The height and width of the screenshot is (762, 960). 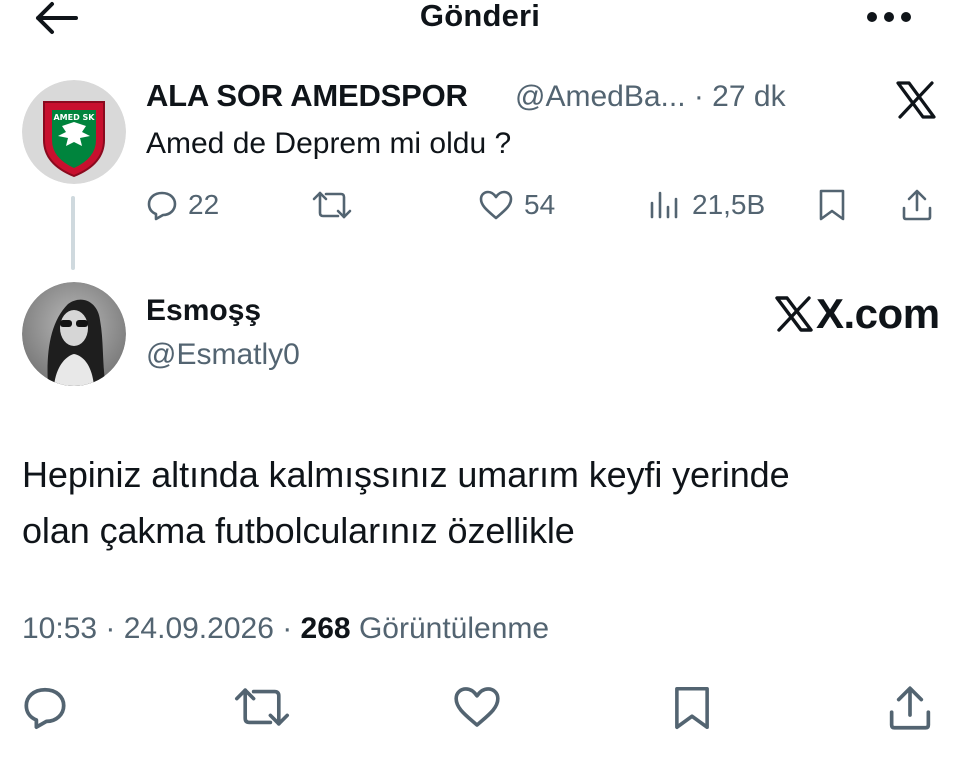 What do you see at coordinates (203, 311) in the screenshot?
I see `reply-author-name: Esmoşş` at bounding box center [203, 311].